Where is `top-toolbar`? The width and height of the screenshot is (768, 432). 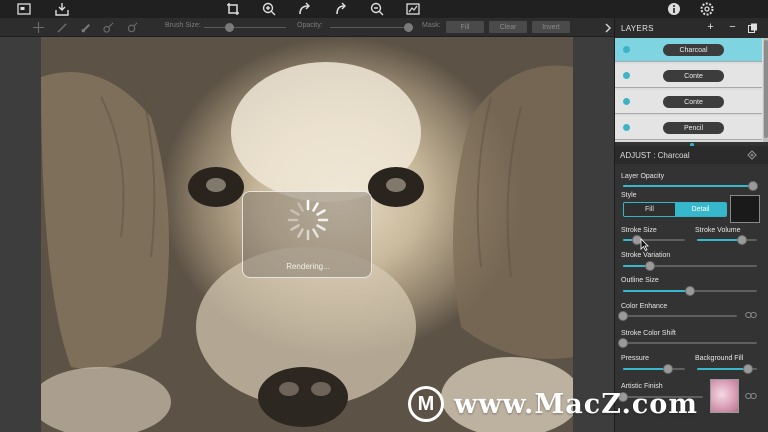 top-toolbar is located at coordinates (384, 9).